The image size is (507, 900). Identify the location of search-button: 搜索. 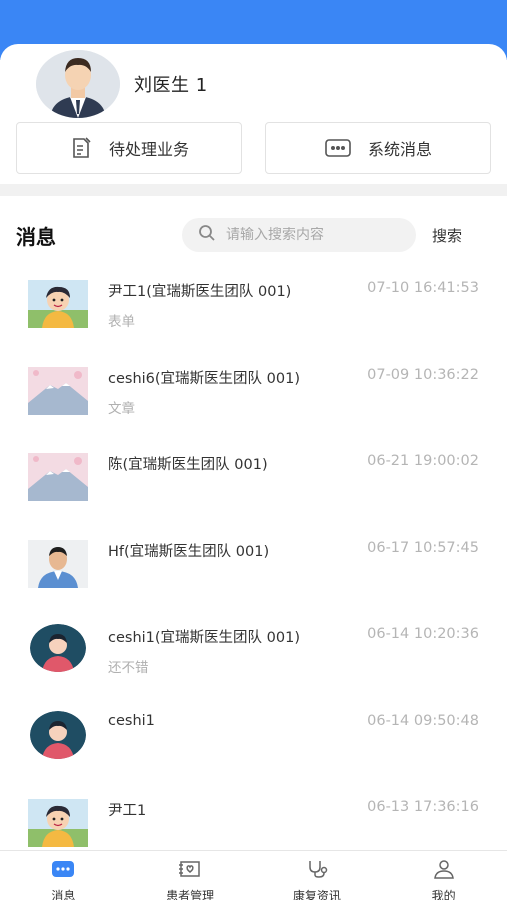
(447, 235).